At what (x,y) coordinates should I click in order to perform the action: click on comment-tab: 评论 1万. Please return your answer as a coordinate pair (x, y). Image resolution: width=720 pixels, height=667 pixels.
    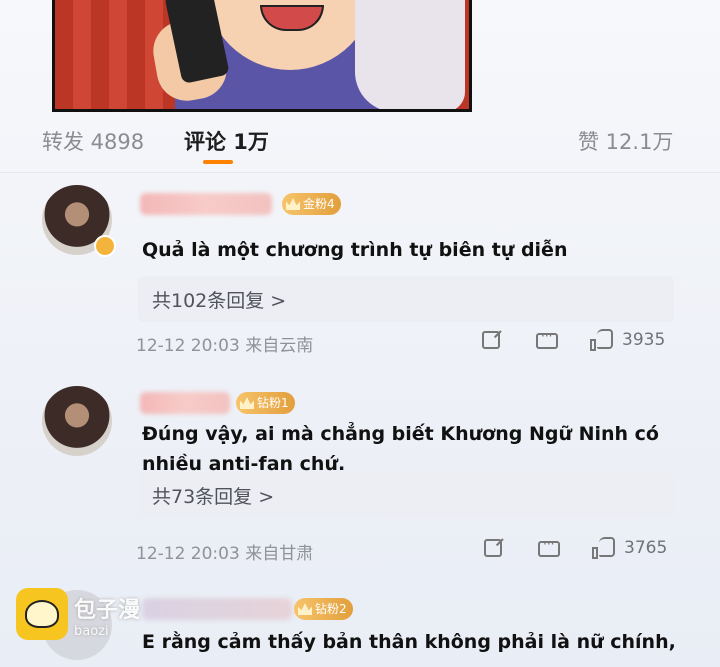
    Looking at the image, I should click on (226, 141).